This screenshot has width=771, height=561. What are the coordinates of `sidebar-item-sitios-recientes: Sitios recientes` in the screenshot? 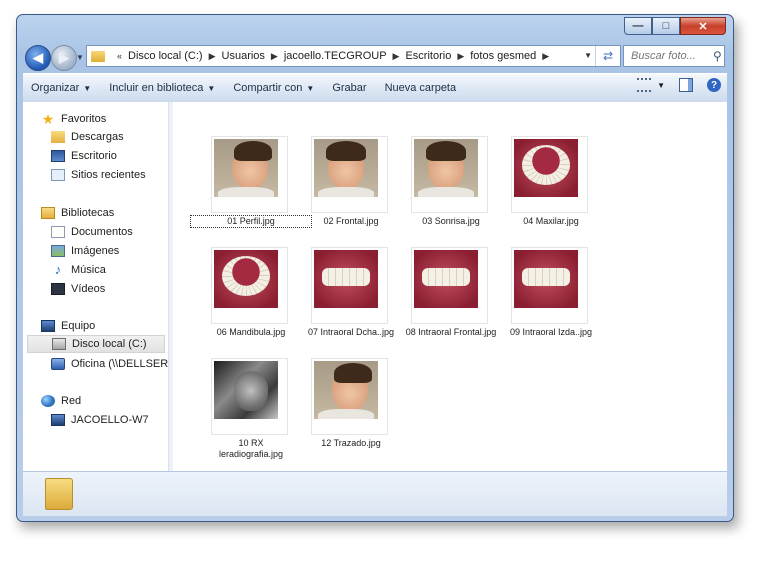 It's located at (98, 175).